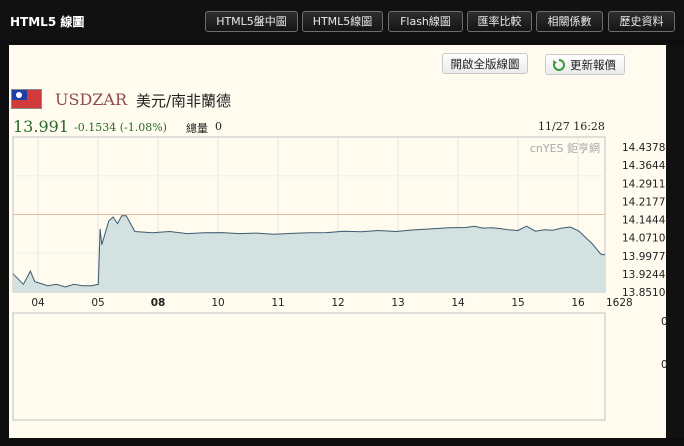  I want to click on x-axis-tick-label: 04, so click(38, 303).